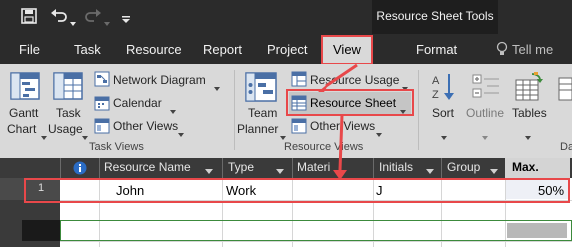  Describe the element at coordinates (551, 190) in the screenshot. I see `cell-max-units: 50%` at that location.